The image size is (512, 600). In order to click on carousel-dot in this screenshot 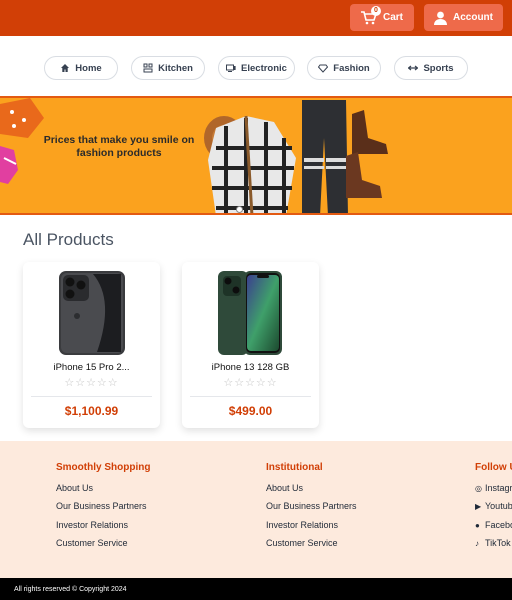, I will do `click(239, 209)`.